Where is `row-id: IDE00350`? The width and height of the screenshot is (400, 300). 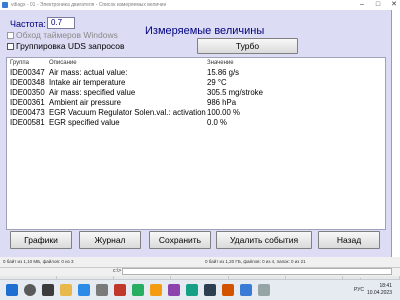
row-id: IDE00350 is located at coordinates (27, 92).